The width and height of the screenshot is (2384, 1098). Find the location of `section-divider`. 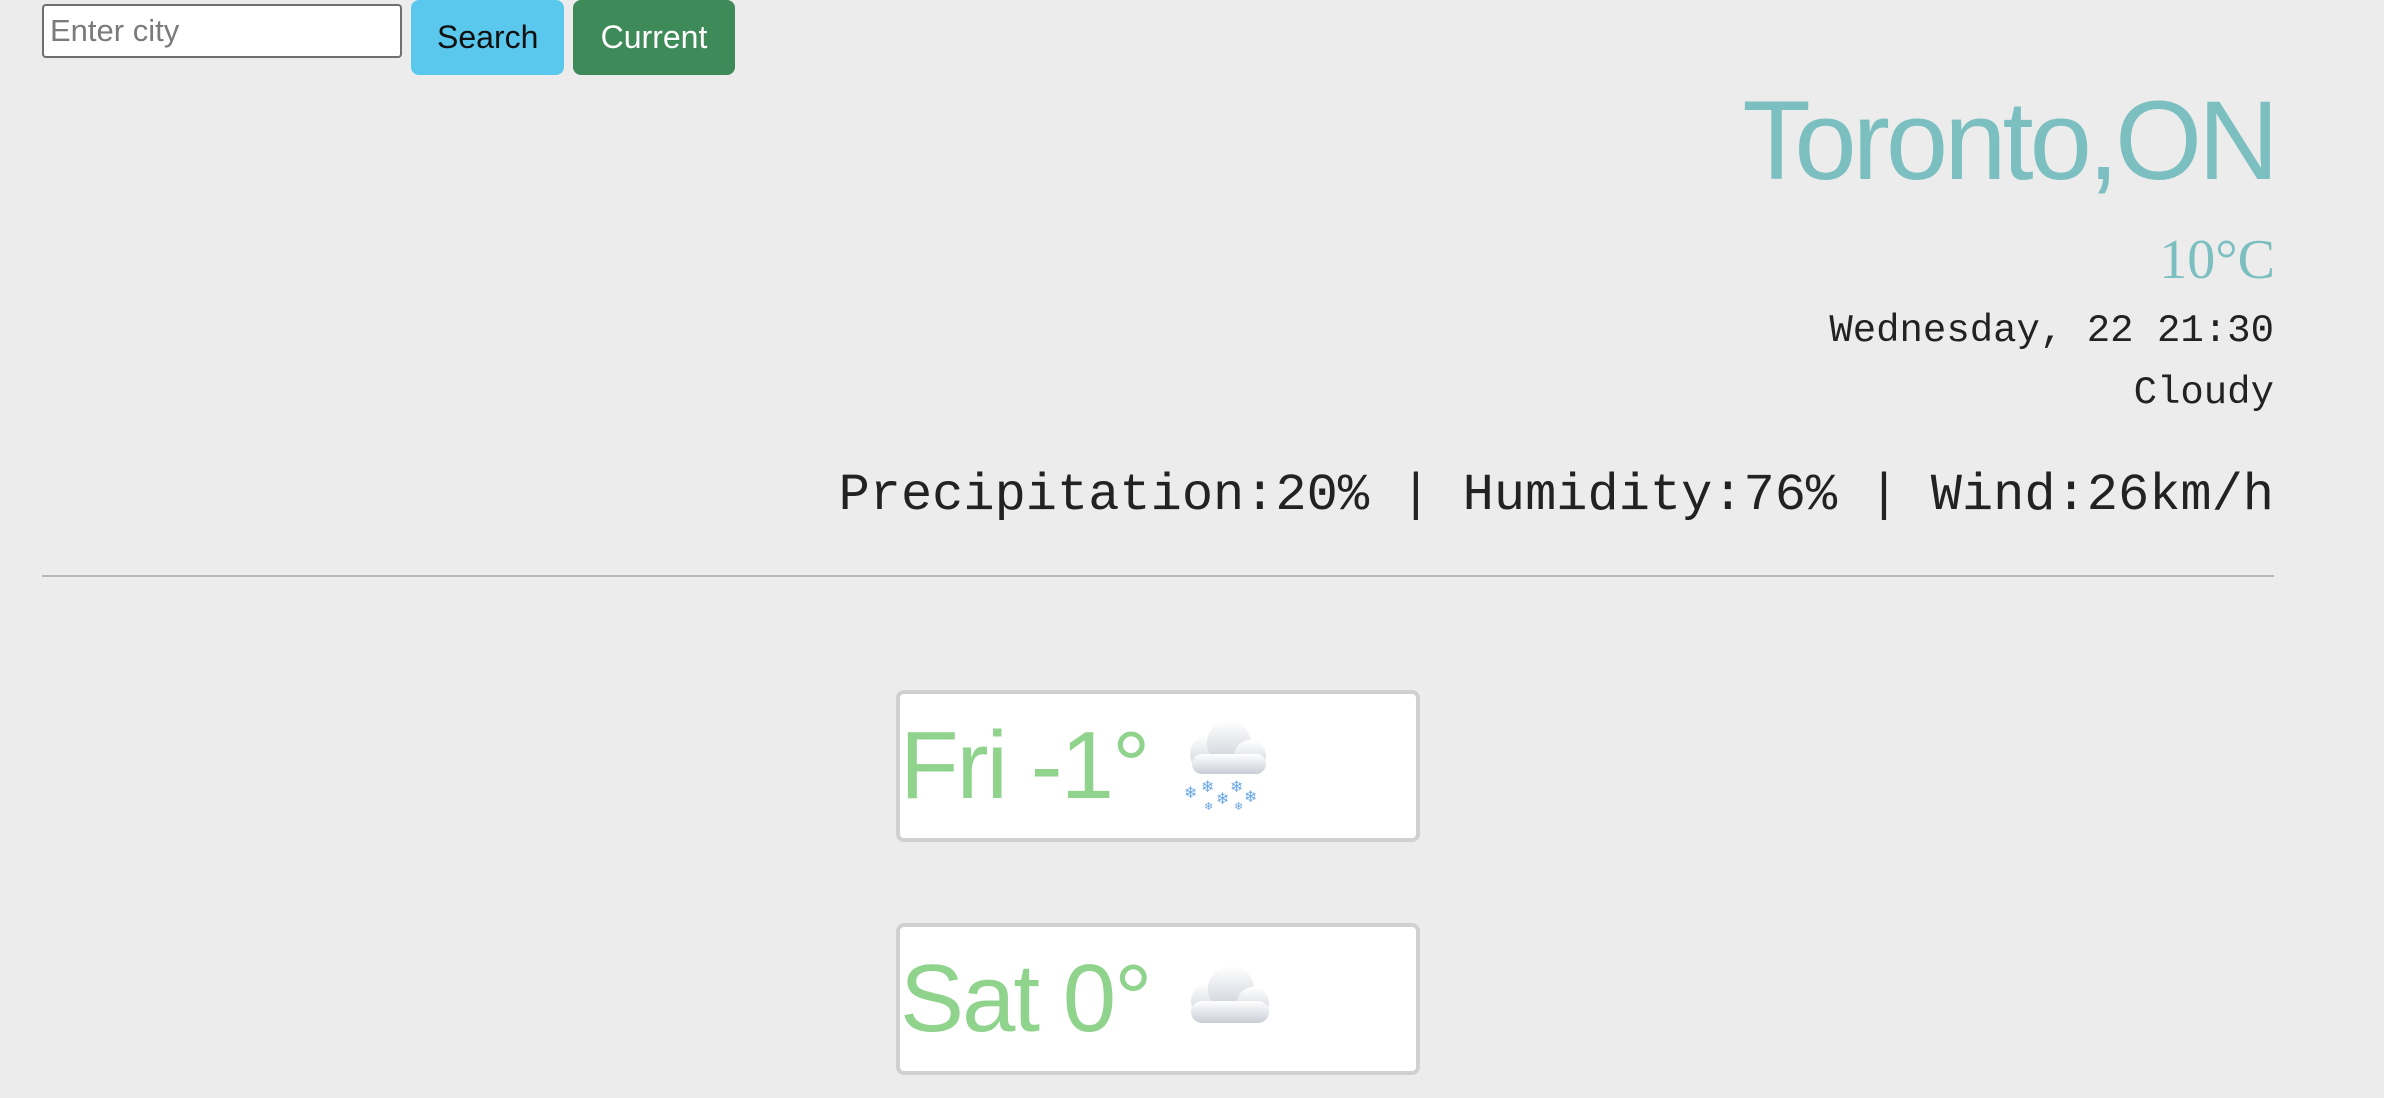

section-divider is located at coordinates (1158, 576).